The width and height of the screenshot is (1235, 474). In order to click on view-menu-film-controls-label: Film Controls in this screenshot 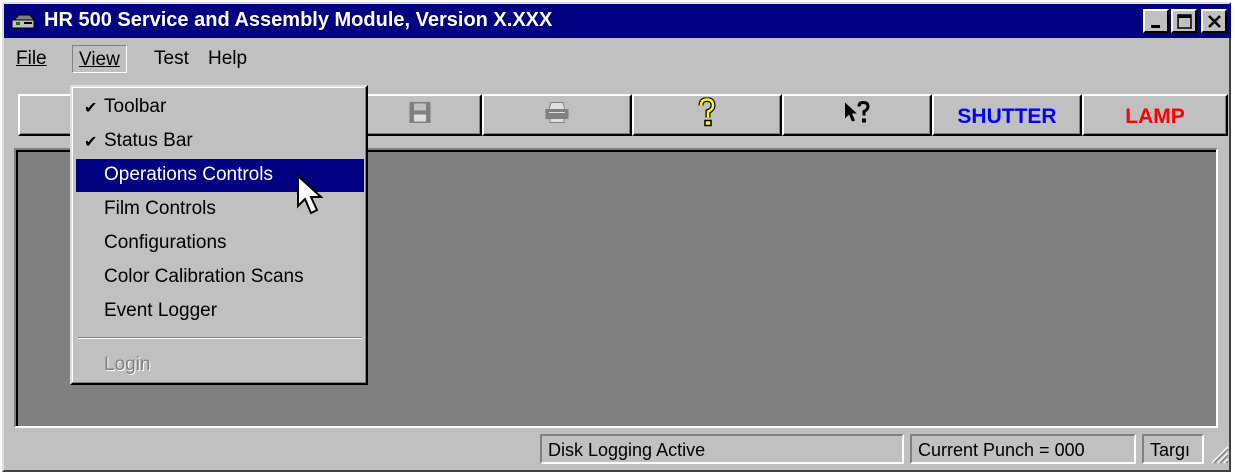, I will do `click(160, 208)`.